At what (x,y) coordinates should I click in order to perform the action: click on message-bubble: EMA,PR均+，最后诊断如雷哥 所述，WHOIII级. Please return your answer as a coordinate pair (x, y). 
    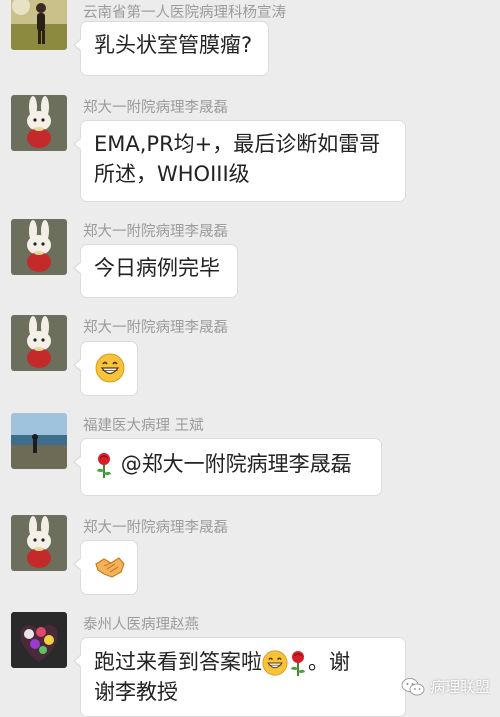
    Looking at the image, I should click on (239, 161).